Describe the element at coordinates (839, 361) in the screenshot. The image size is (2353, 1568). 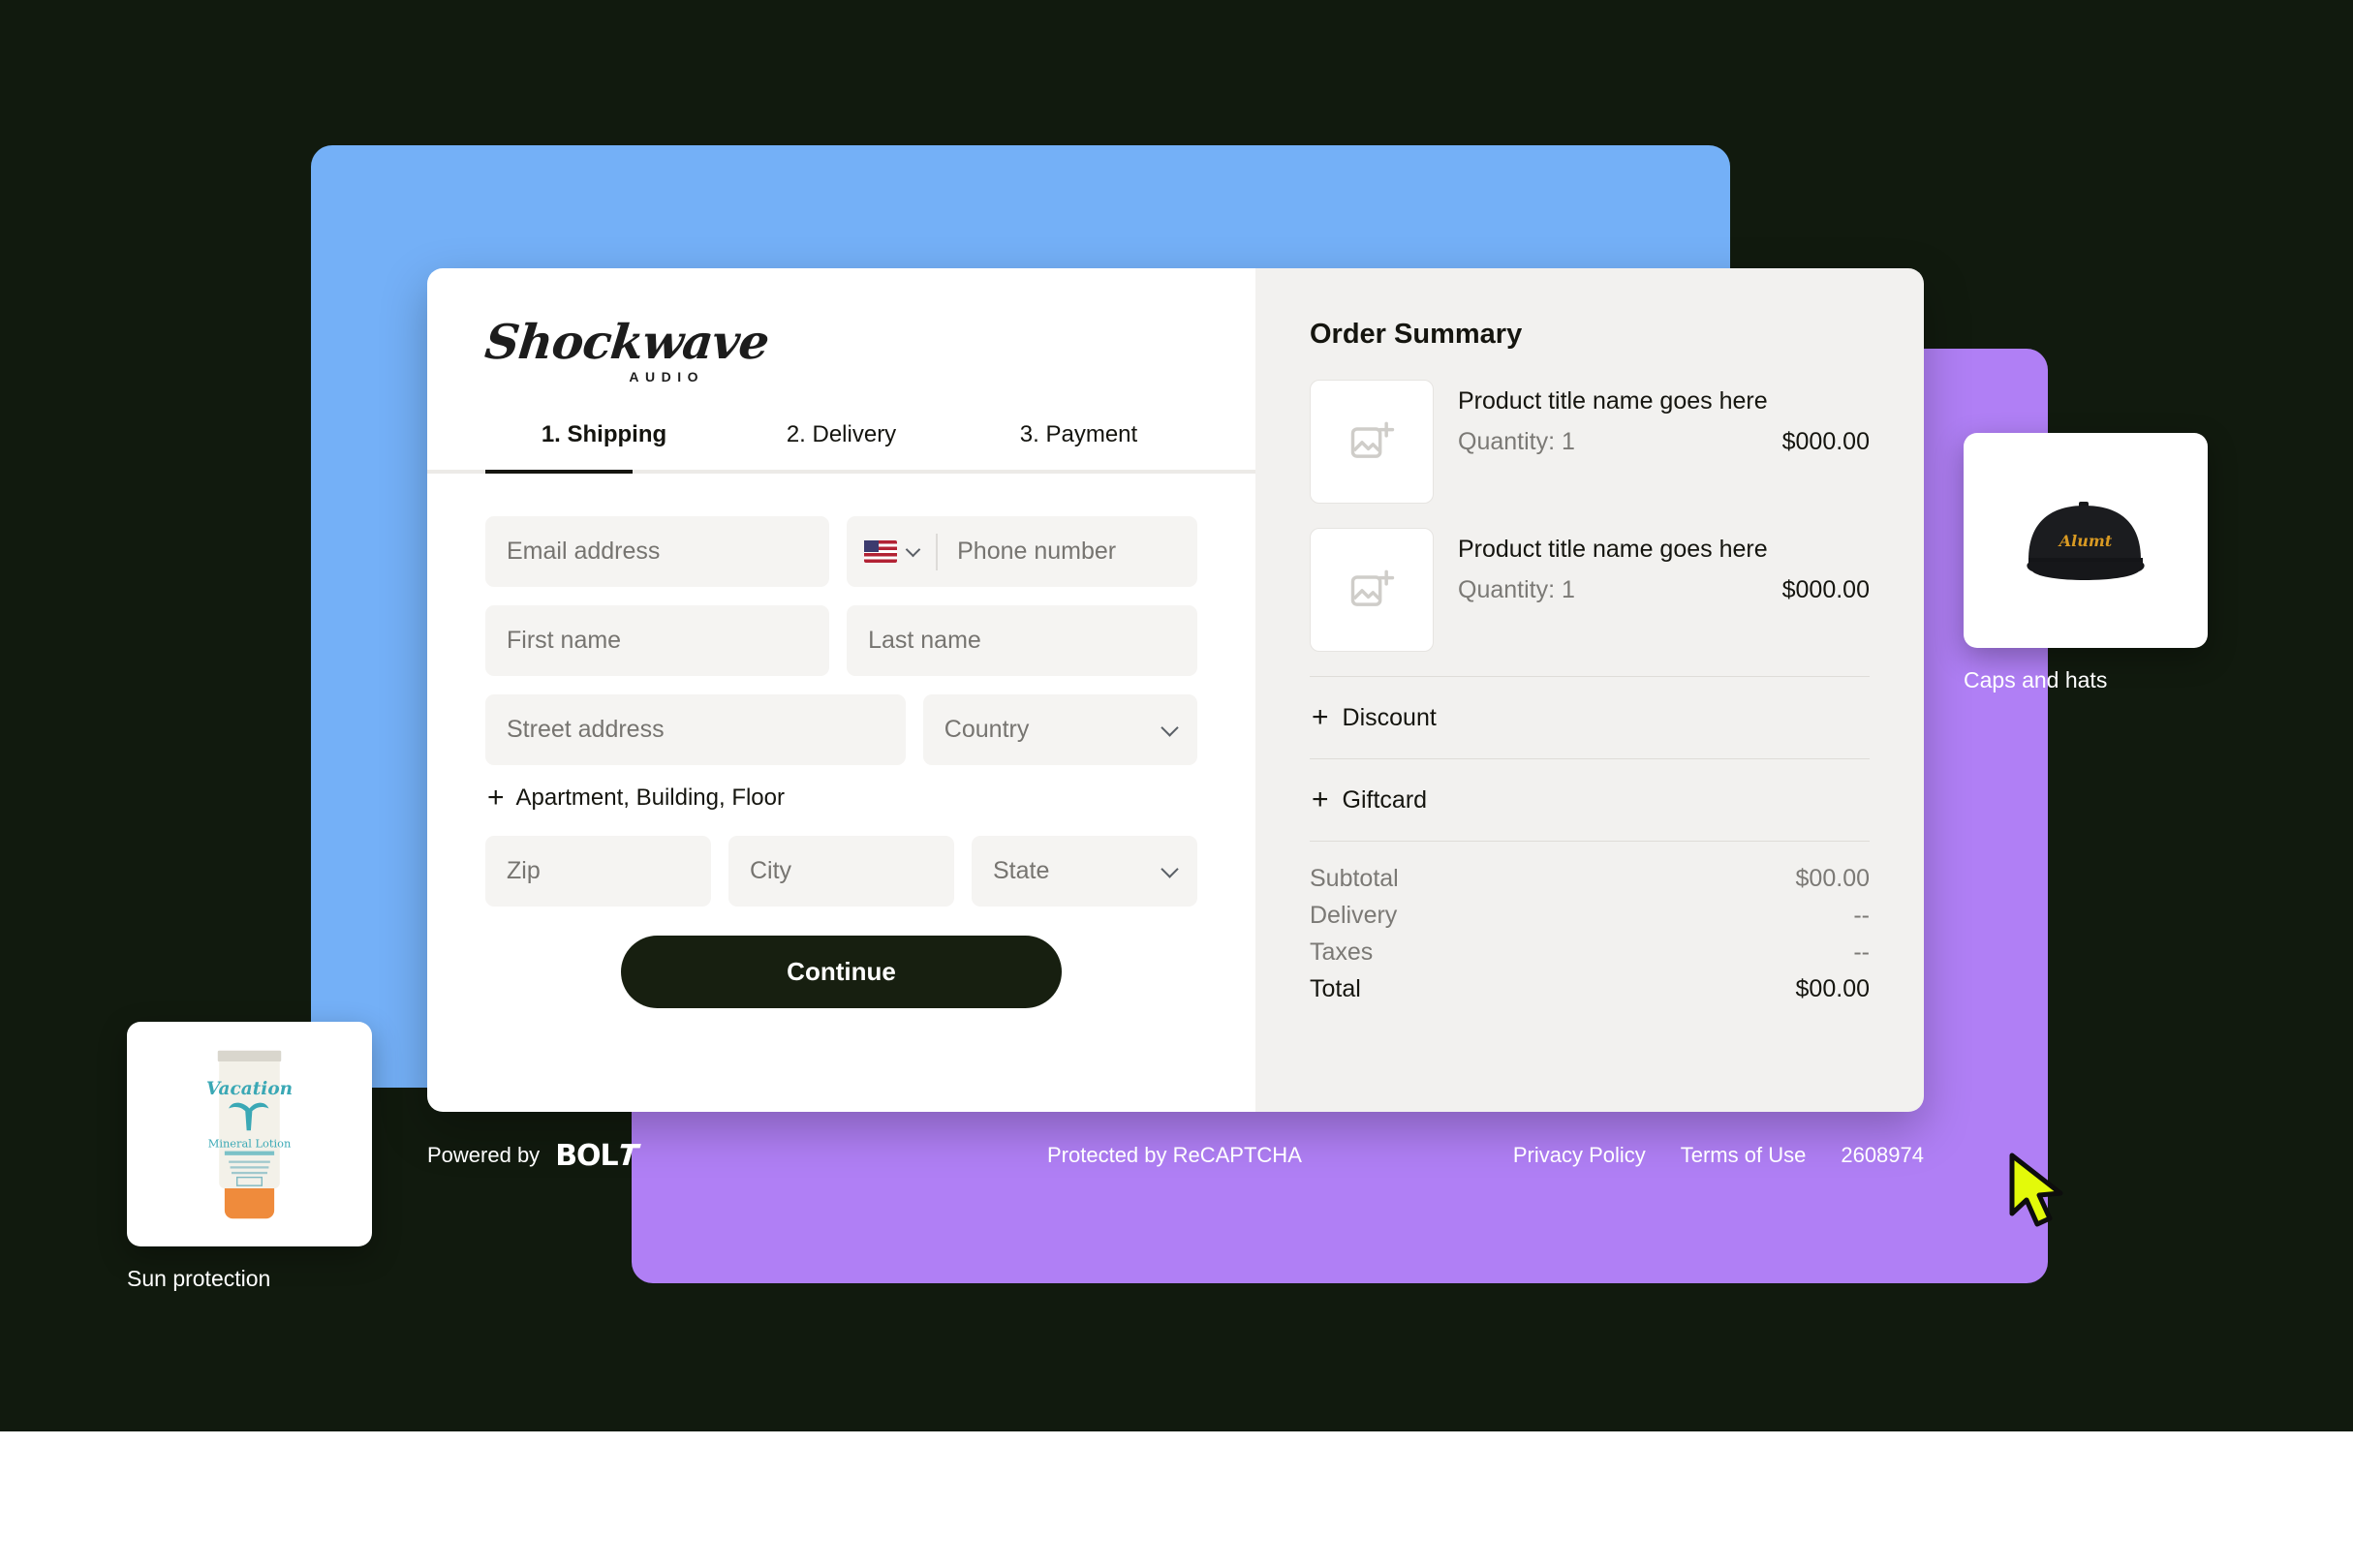
I see `store-logo: Shockwave AUDIO` at that location.